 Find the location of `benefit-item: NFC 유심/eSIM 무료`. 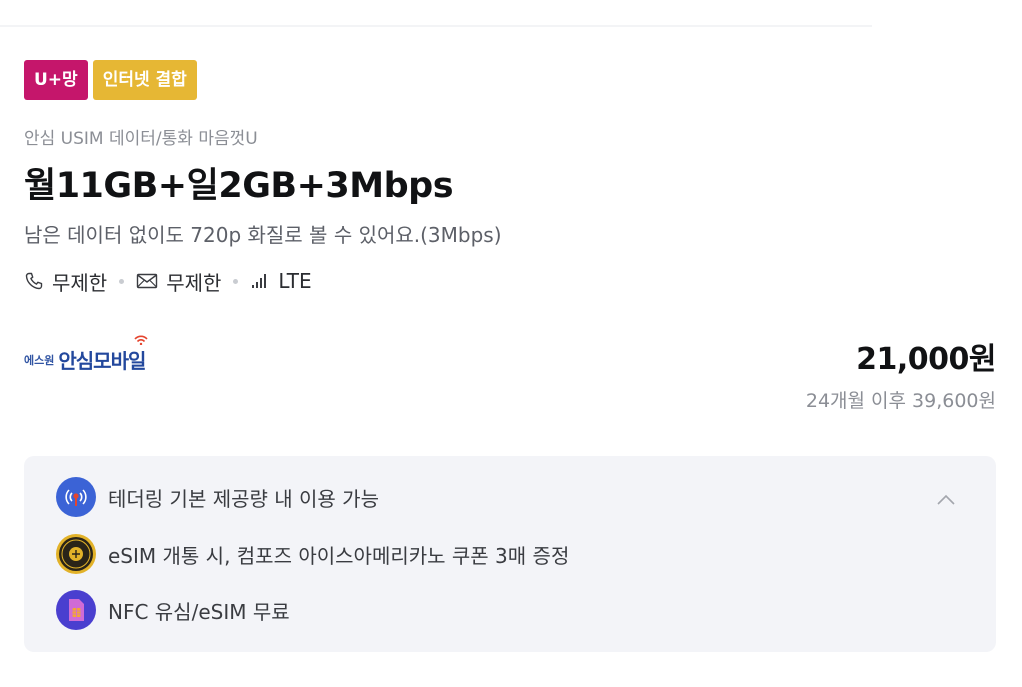

benefit-item: NFC 유심/eSIM 무료 is located at coordinates (173, 610).